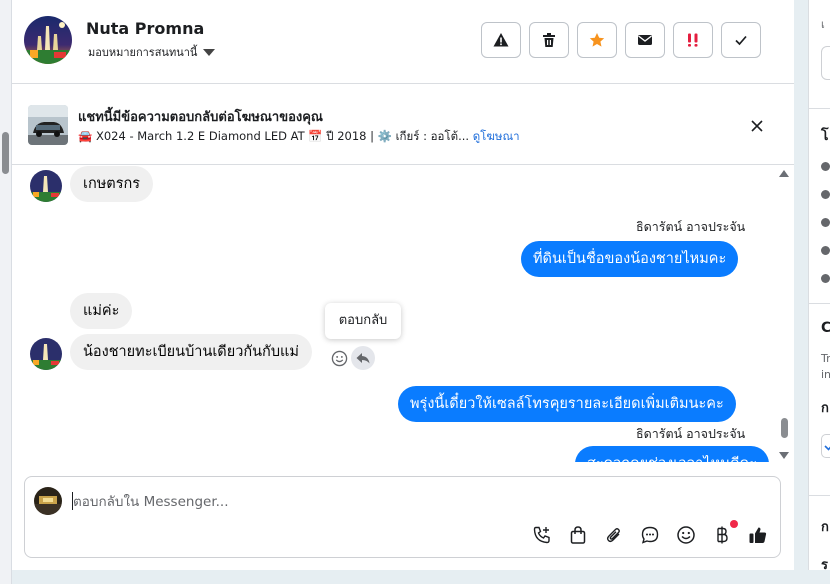 This screenshot has width=830, height=584. Describe the element at coordinates (825, 166) in the screenshot. I see `clock-icon` at that location.